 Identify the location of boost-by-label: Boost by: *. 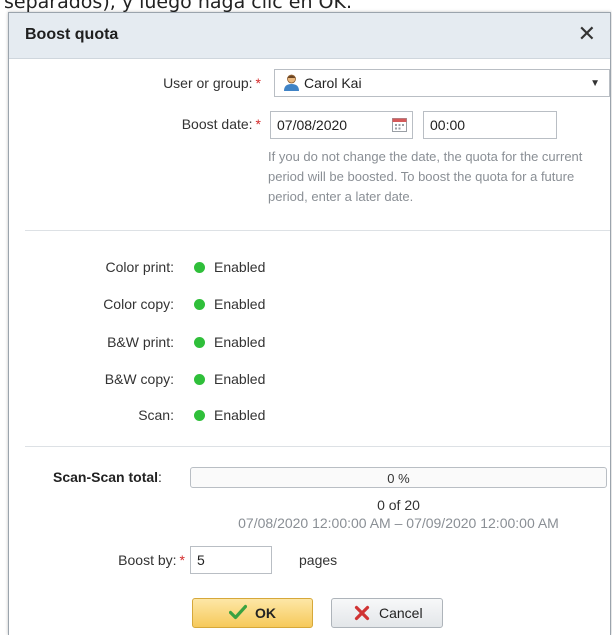
(151, 560).